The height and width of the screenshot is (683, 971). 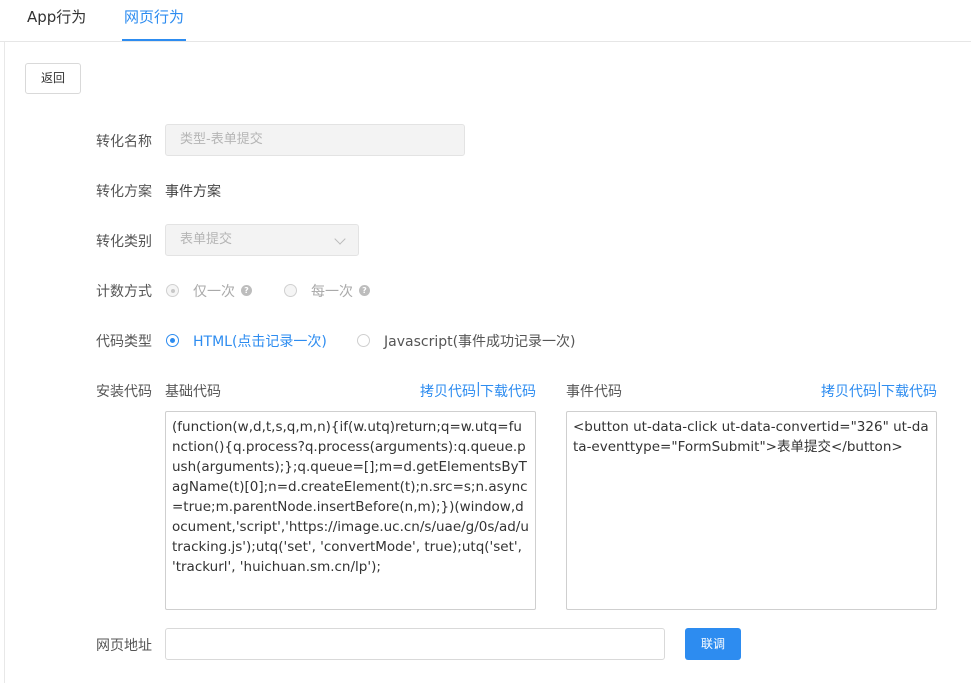 I want to click on install-code-label: 安装代码, so click(x=124, y=392).